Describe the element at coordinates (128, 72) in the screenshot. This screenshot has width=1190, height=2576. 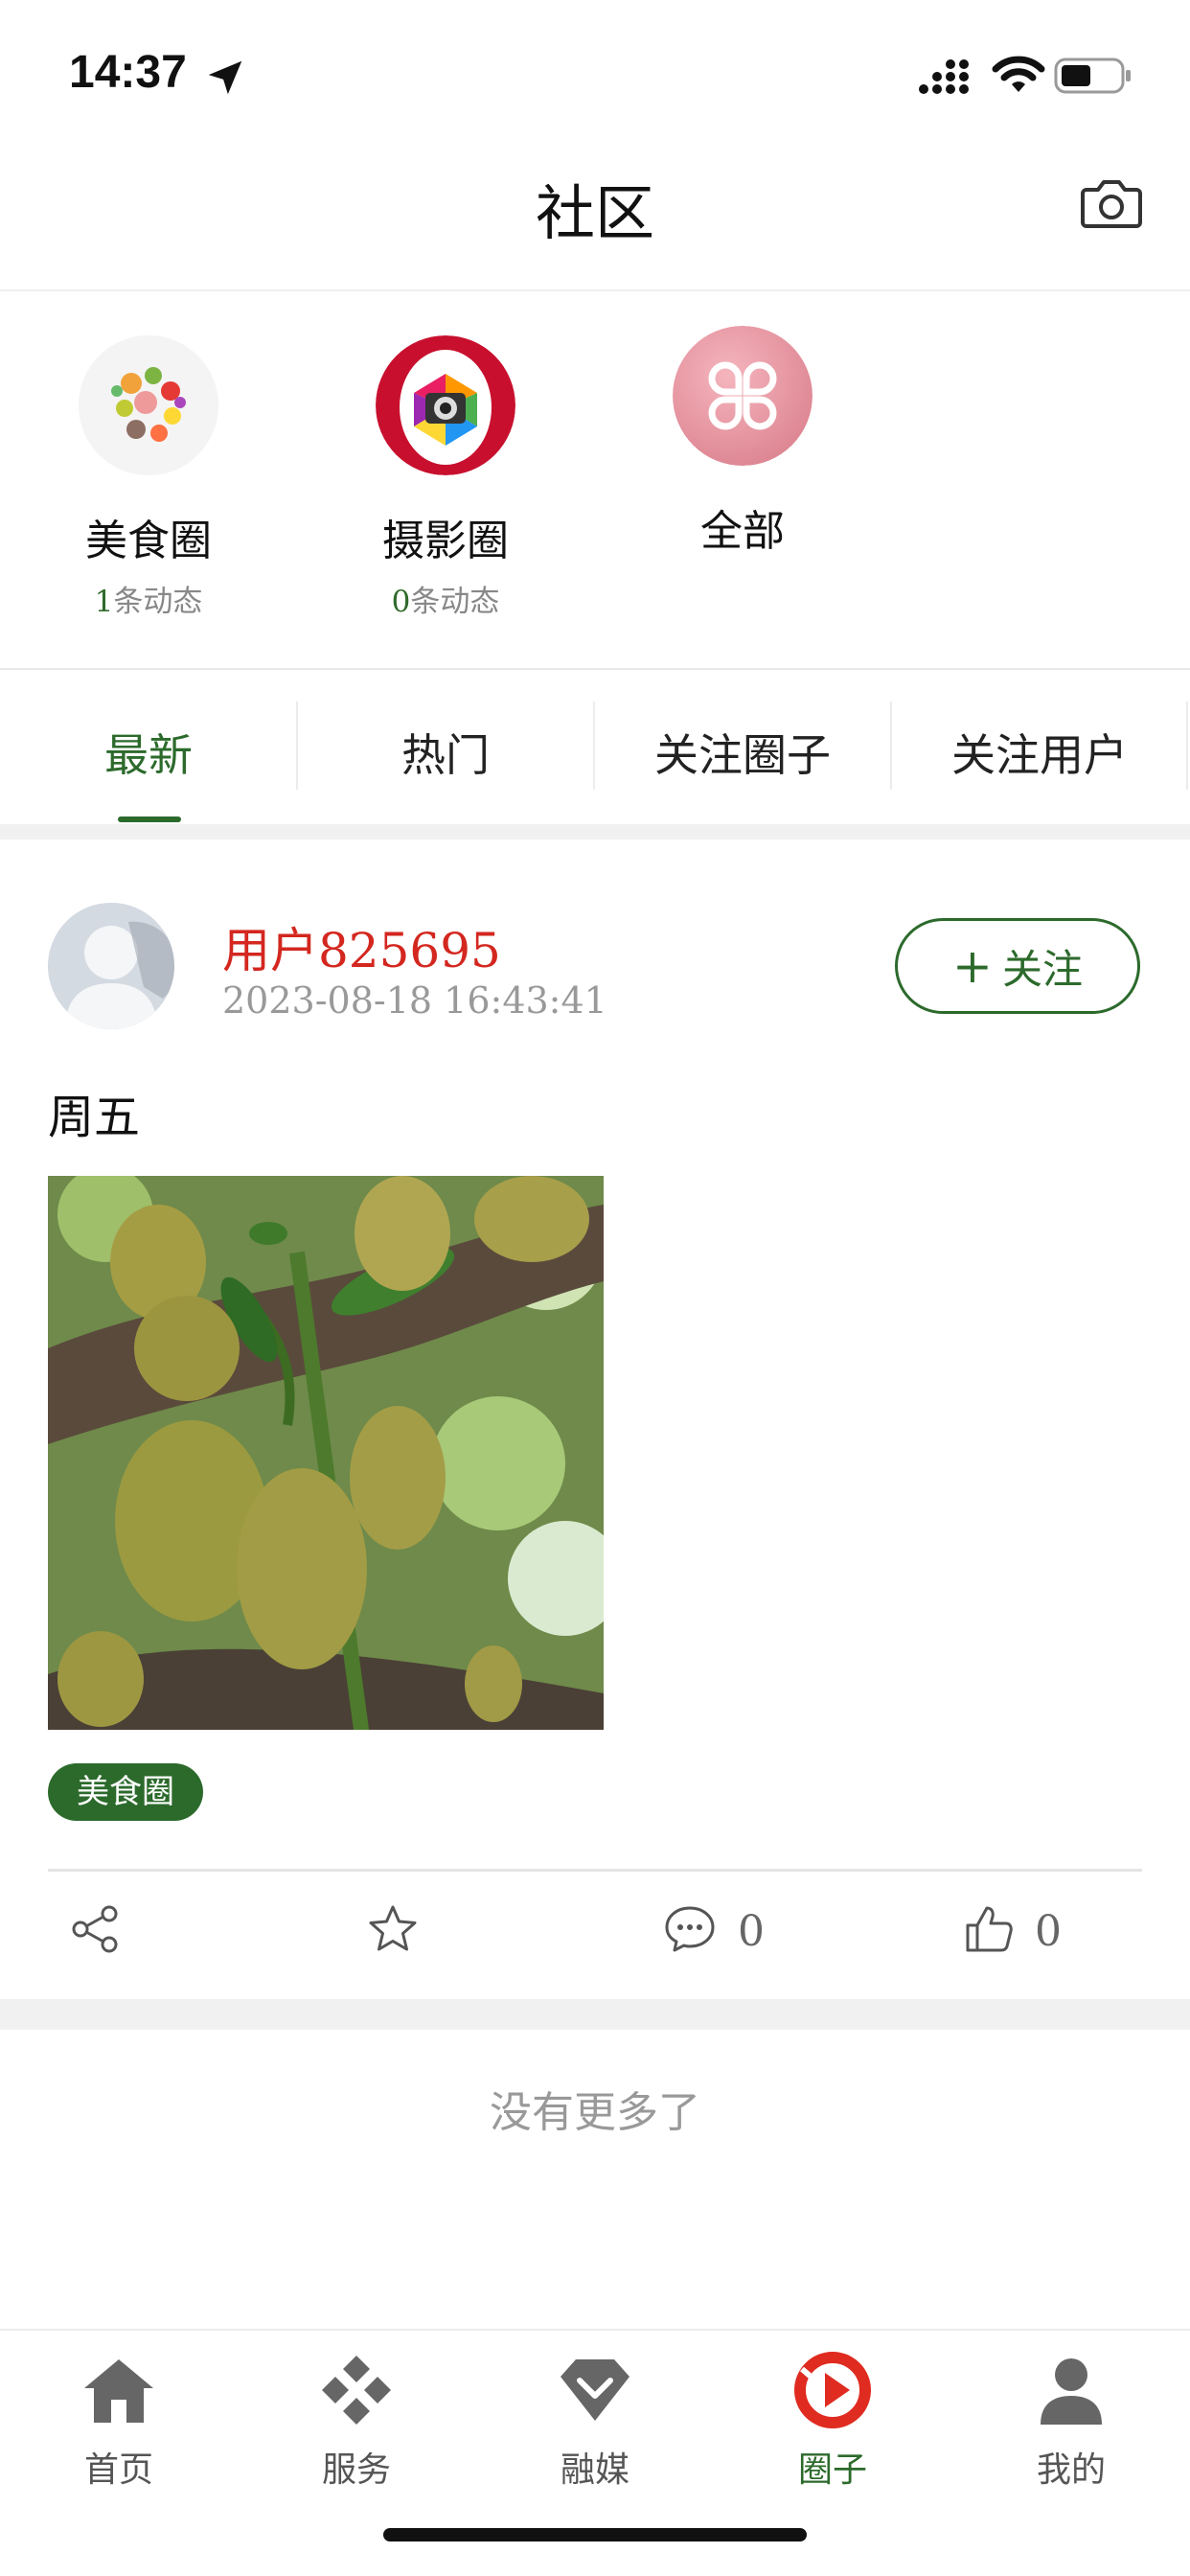
I see `status-time: 14:37` at that location.